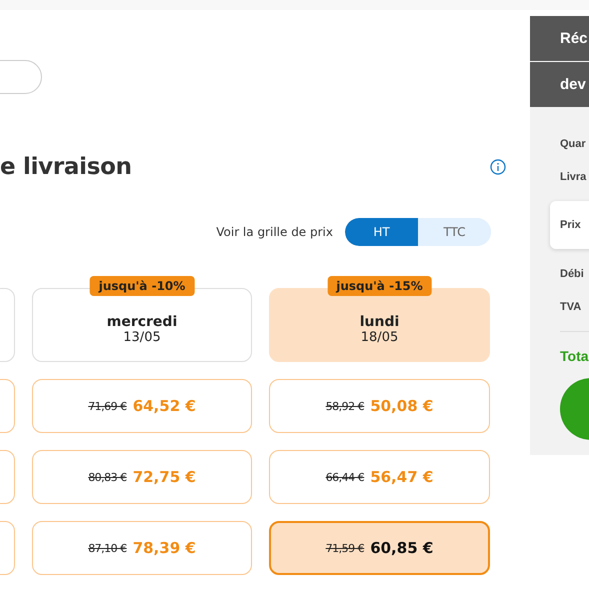  I want to click on discount-badge: jusqu'à -10%, so click(142, 286).